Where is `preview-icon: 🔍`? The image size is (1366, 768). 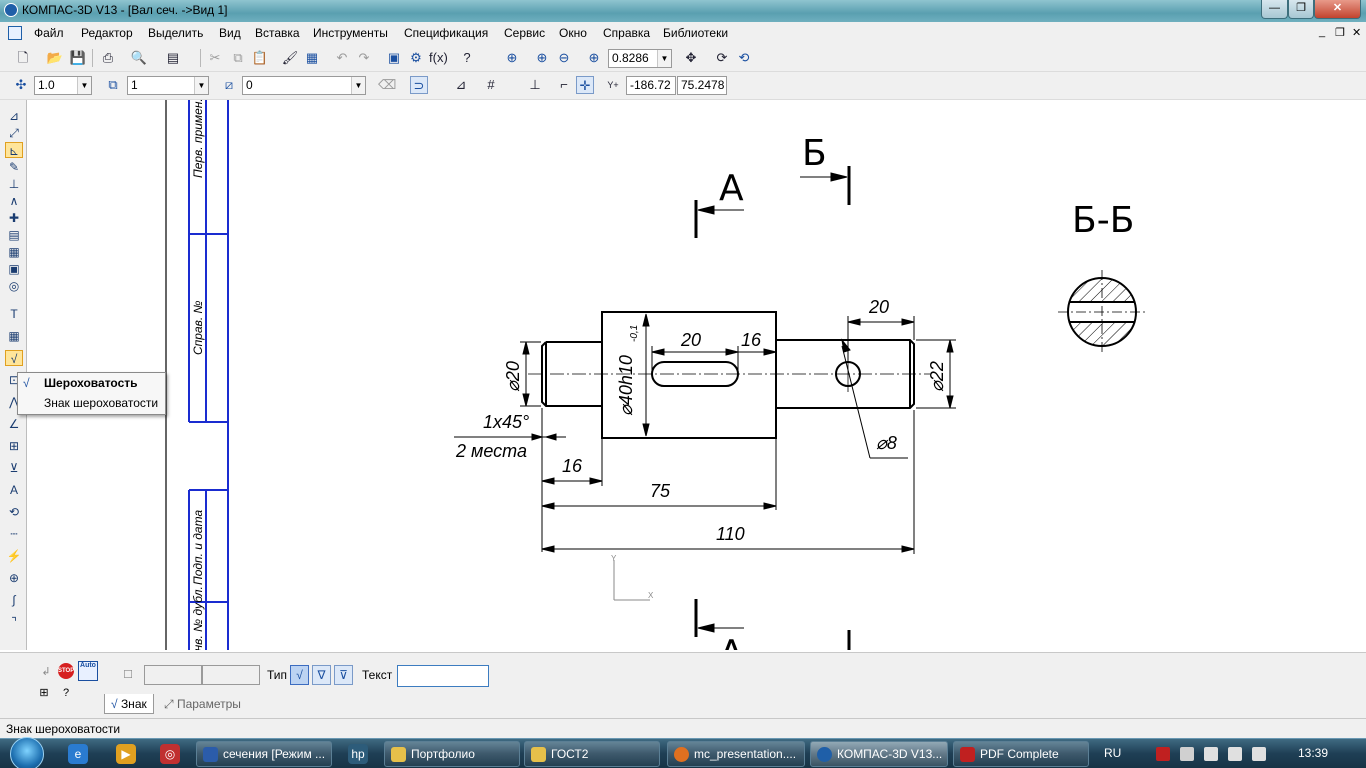 preview-icon: 🔍 is located at coordinates (139, 58).